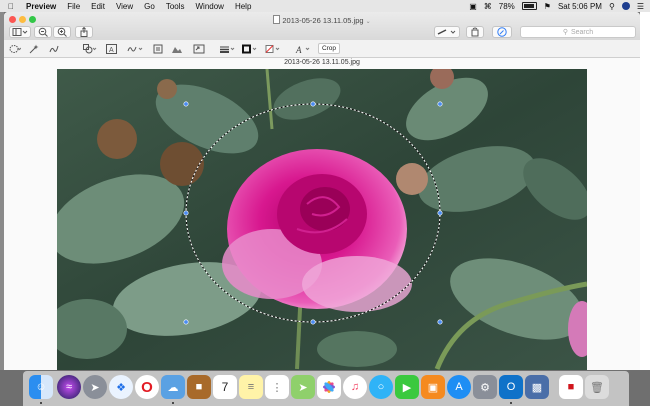  I want to click on search-placeholder: Search, so click(582, 32).